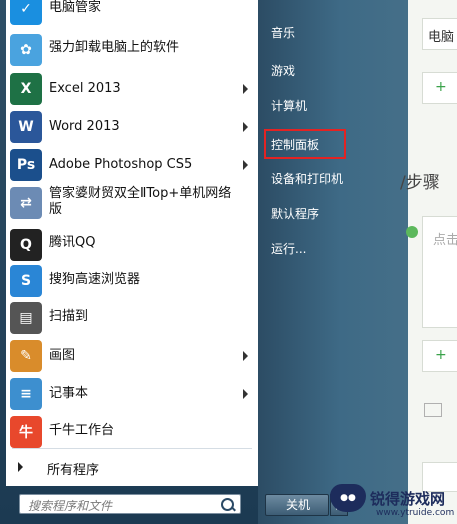 Image resolution: width=457 pixels, height=524 pixels. What do you see at coordinates (62, 355) in the screenshot?
I see `program-label: 画图` at bounding box center [62, 355].